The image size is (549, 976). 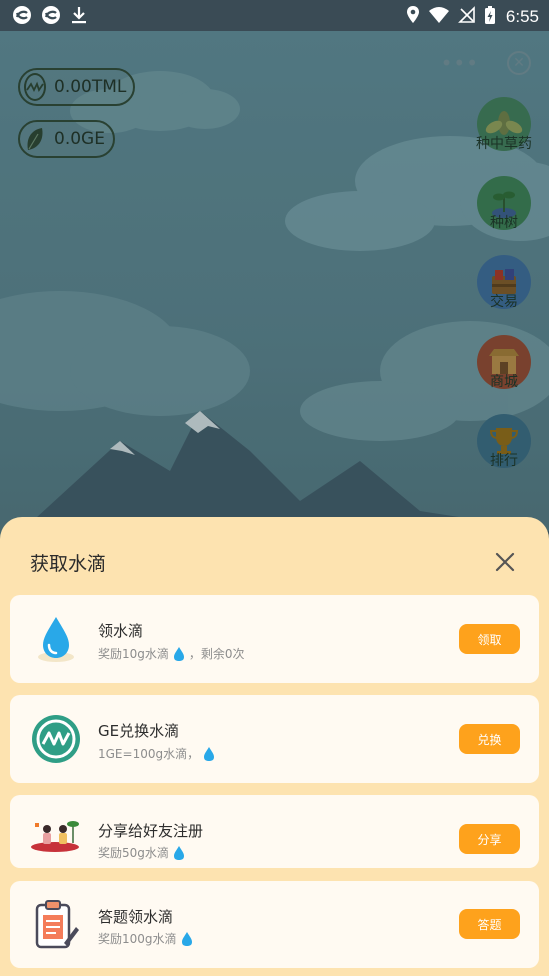 What do you see at coordinates (56, 639) in the screenshot?
I see `water-drop-icon` at bounding box center [56, 639].